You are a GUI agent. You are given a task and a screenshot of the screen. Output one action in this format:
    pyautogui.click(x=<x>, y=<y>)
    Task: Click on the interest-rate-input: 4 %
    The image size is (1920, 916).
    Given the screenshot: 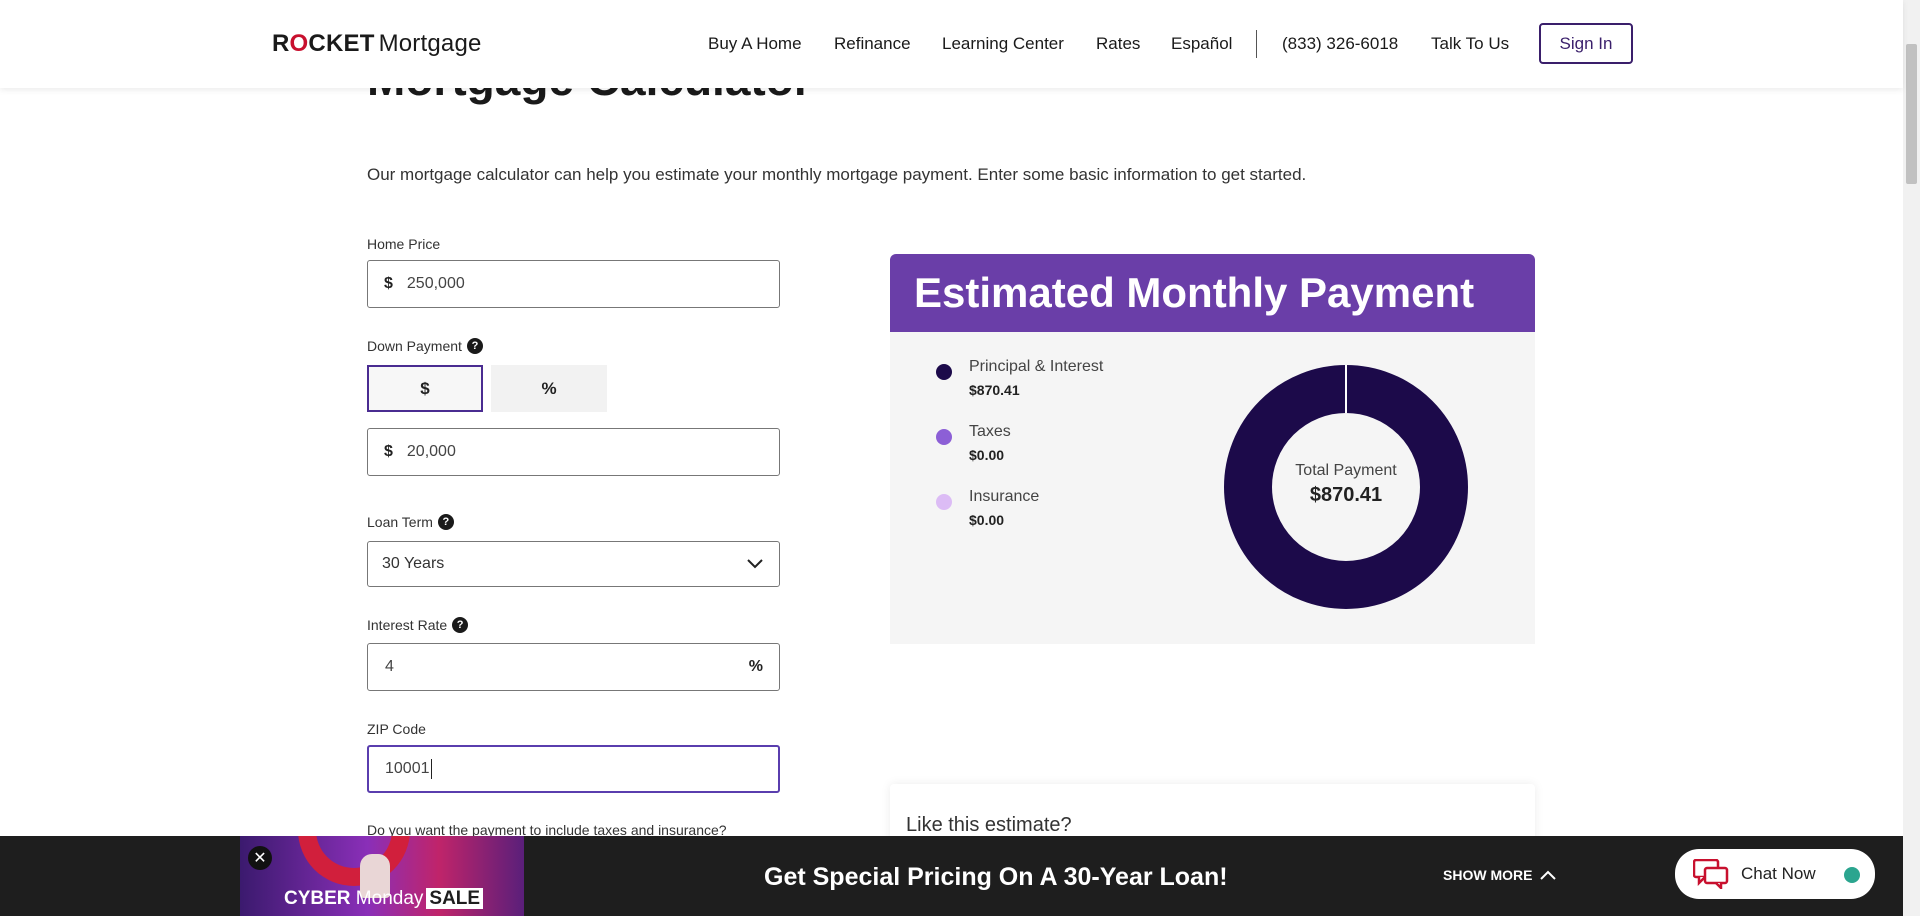 What is the action you would take?
    pyautogui.click(x=573, y=667)
    